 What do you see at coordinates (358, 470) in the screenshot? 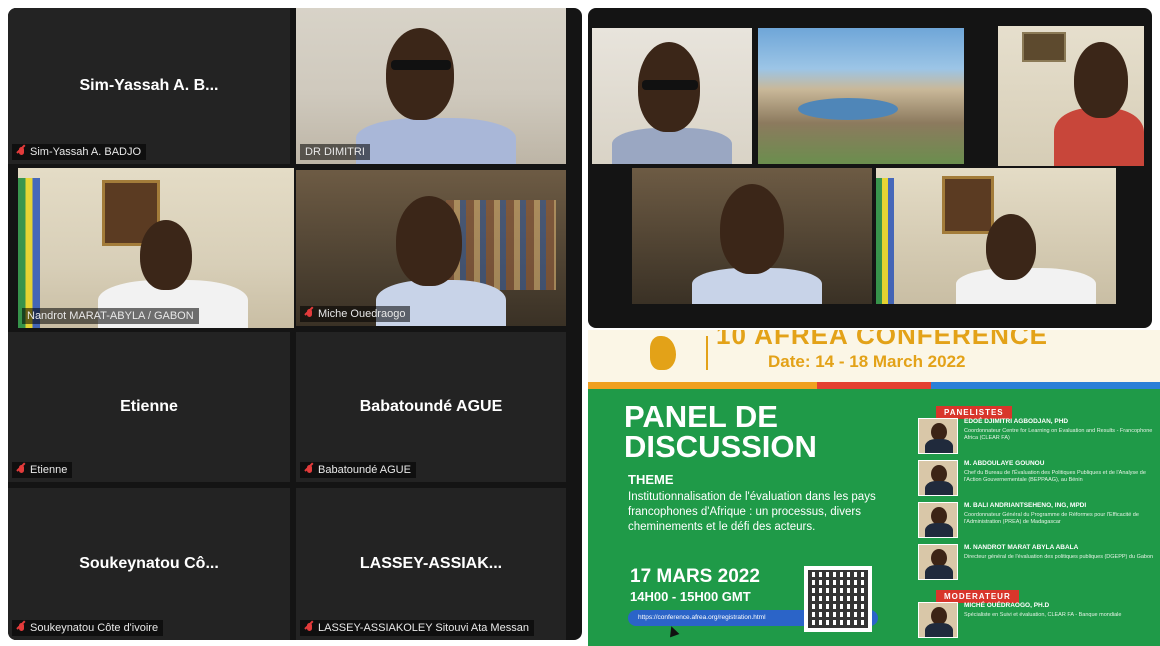
I see `participant-name-tag: Babatoundé AGUE` at bounding box center [358, 470].